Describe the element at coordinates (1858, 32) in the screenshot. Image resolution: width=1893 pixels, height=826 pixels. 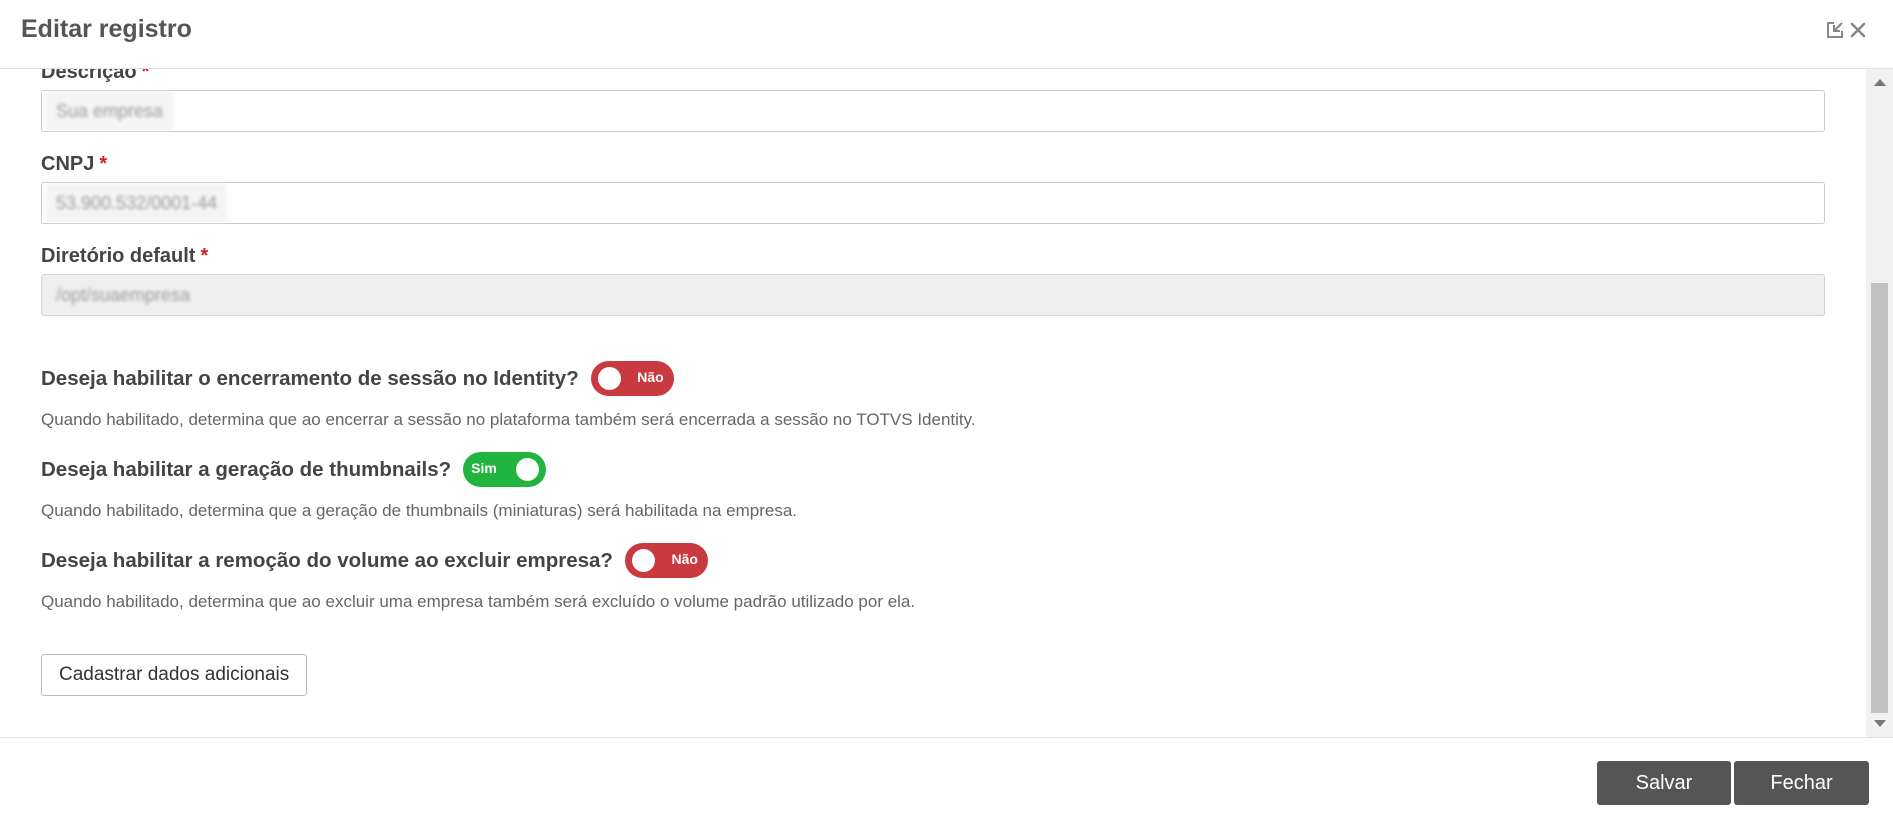
I see `close-icon` at that location.